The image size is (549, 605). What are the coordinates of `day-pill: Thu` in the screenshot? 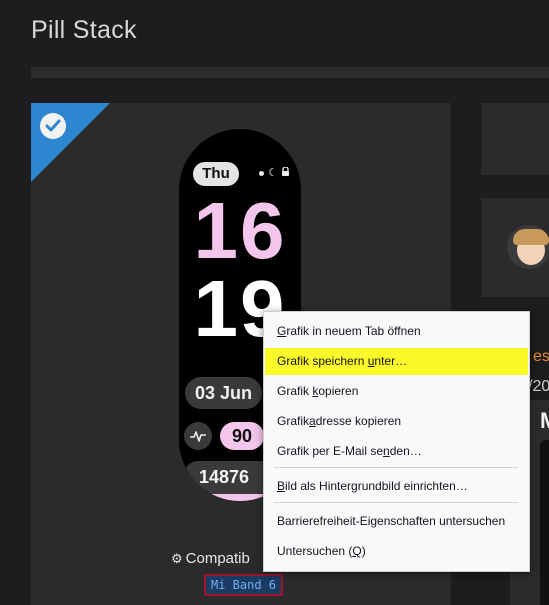 It's located at (216, 174).